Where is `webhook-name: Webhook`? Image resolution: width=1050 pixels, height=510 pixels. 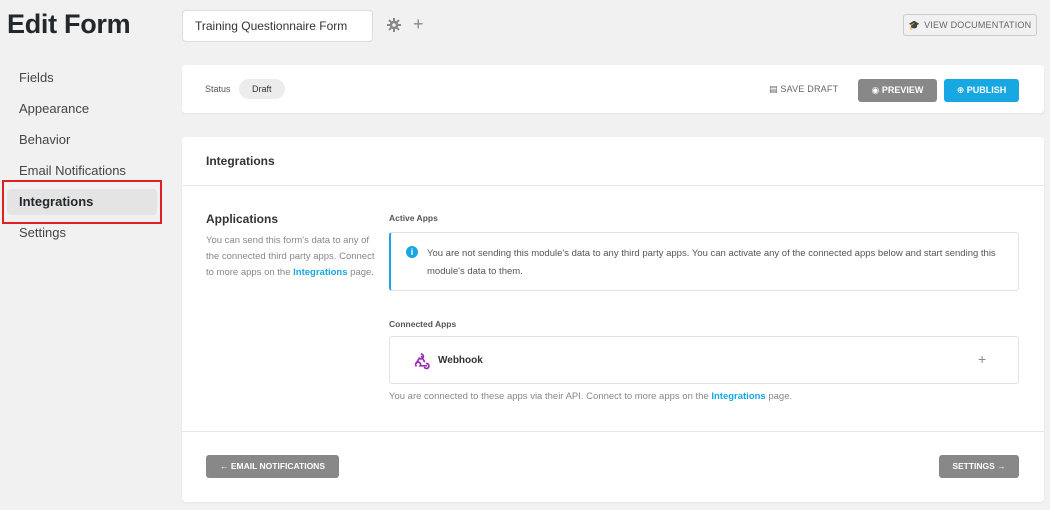
webhook-name: Webhook is located at coordinates (460, 360).